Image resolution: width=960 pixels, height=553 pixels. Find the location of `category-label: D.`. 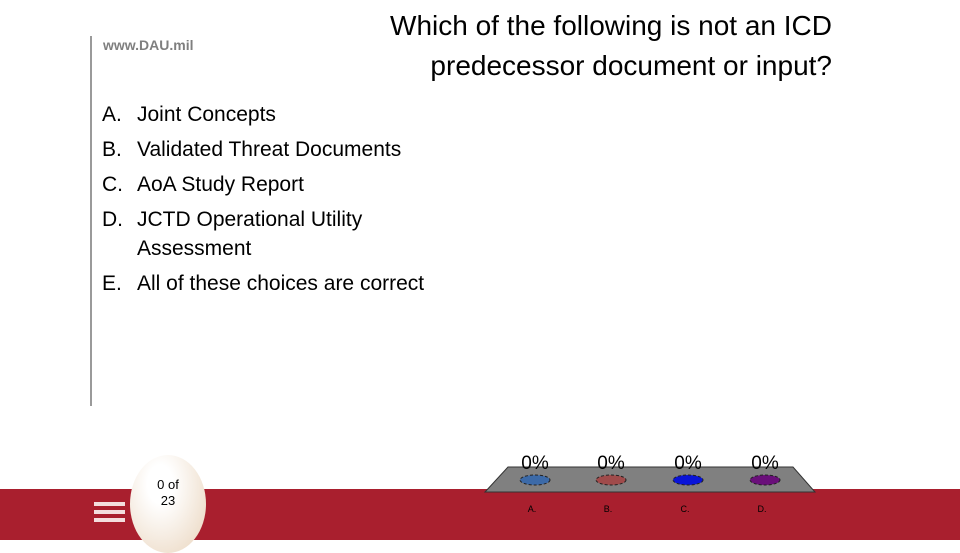

category-label: D. is located at coordinates (762, 509).